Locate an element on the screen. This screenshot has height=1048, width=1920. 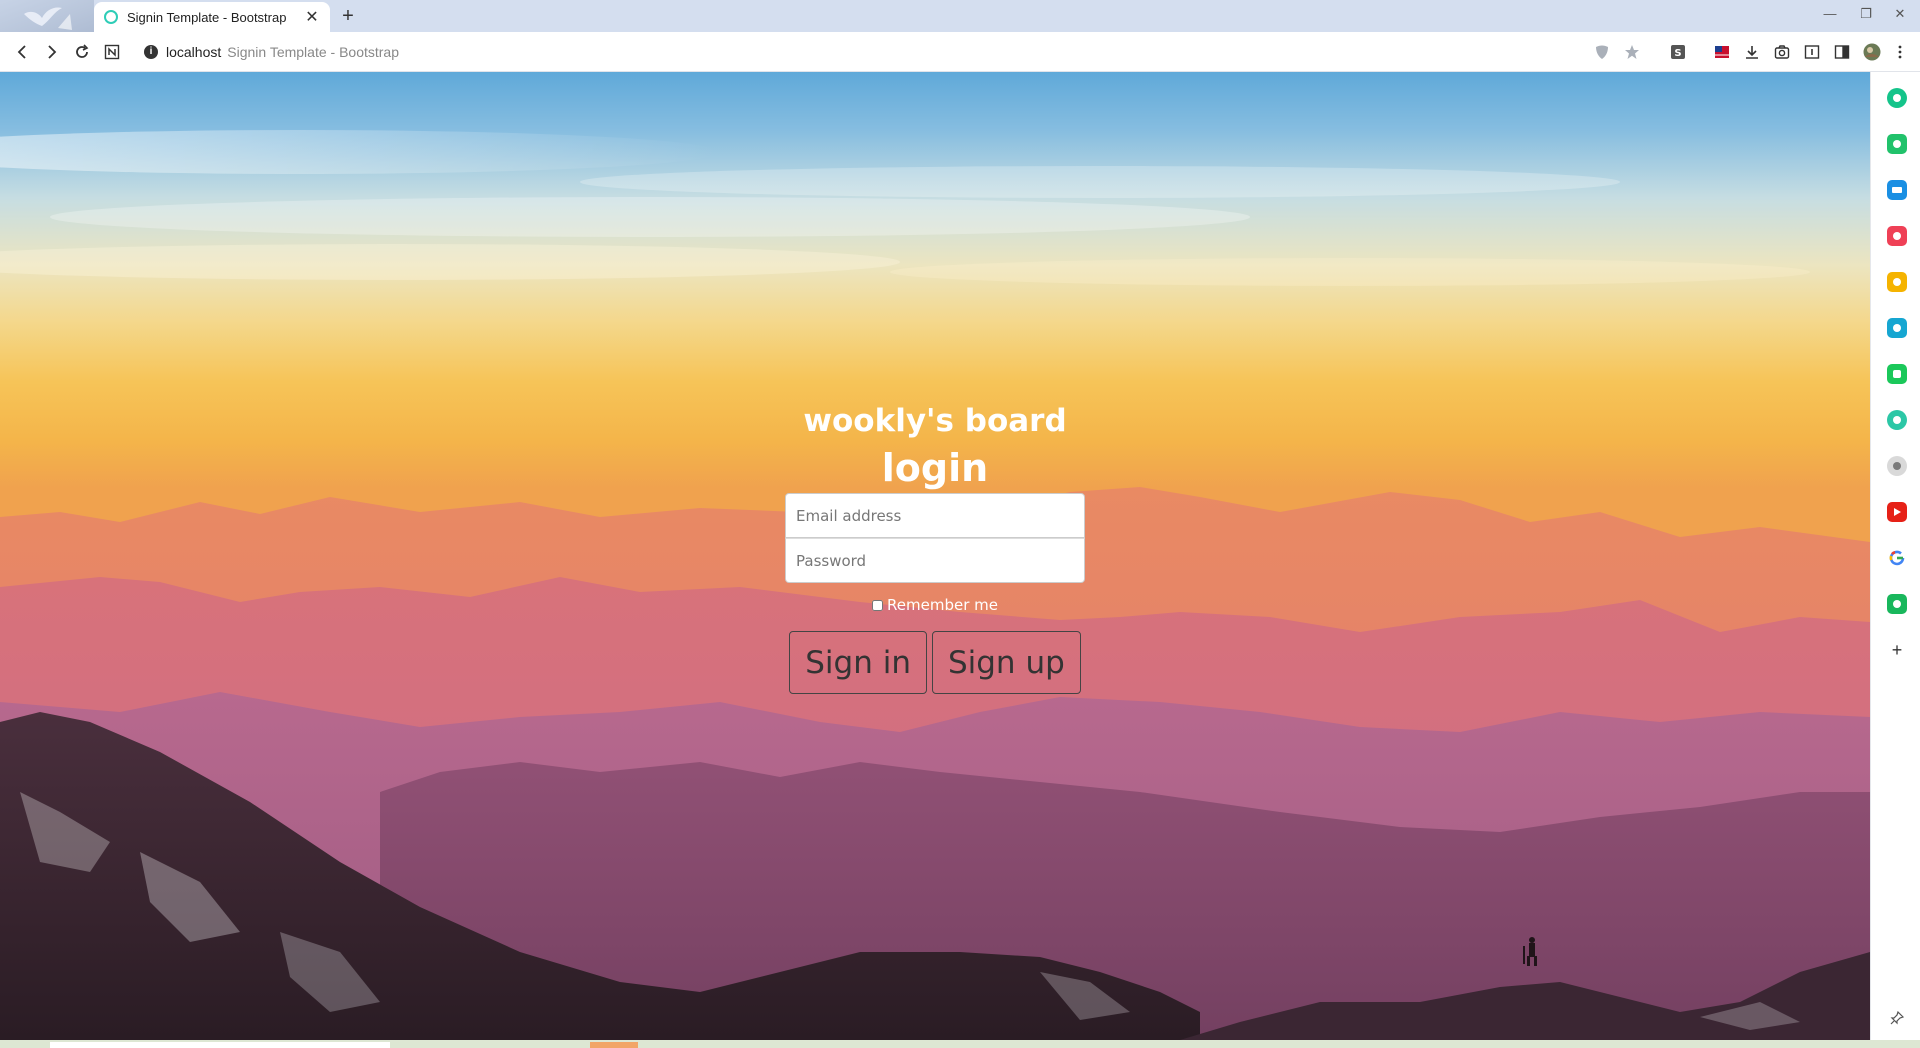
browser-logo is located at coordinates (47, 16).